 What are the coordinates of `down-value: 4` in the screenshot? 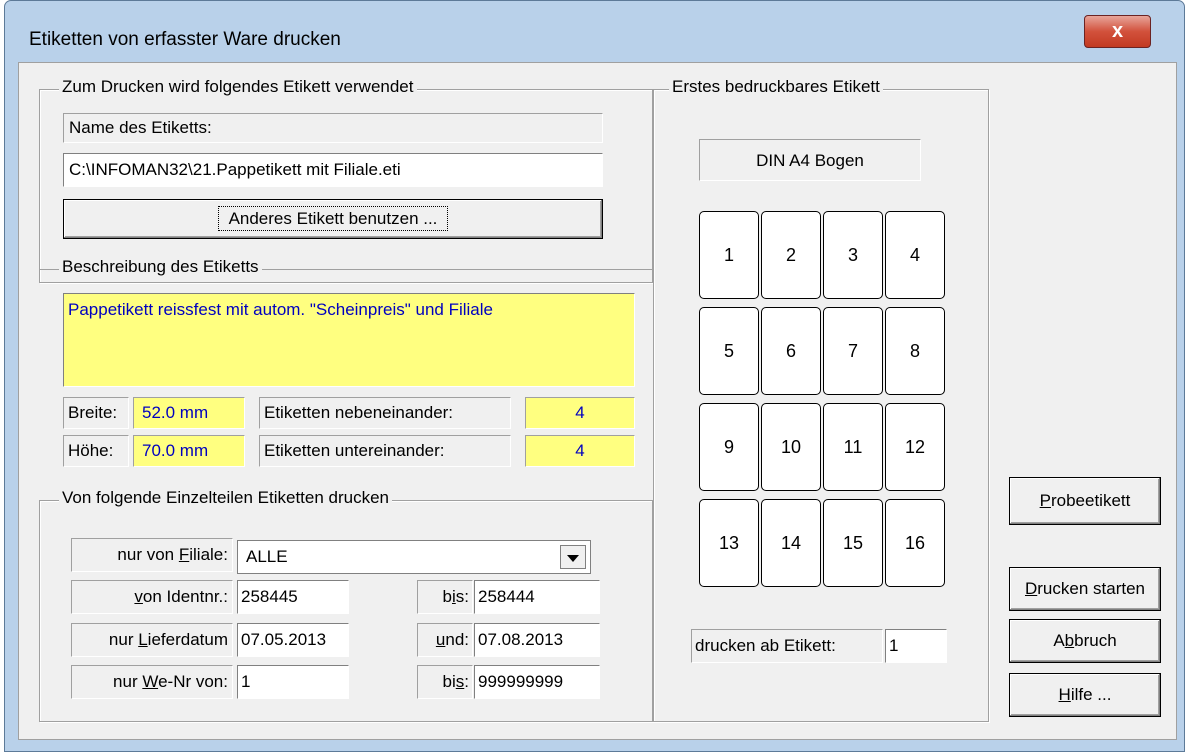 It's located at (580, 451).